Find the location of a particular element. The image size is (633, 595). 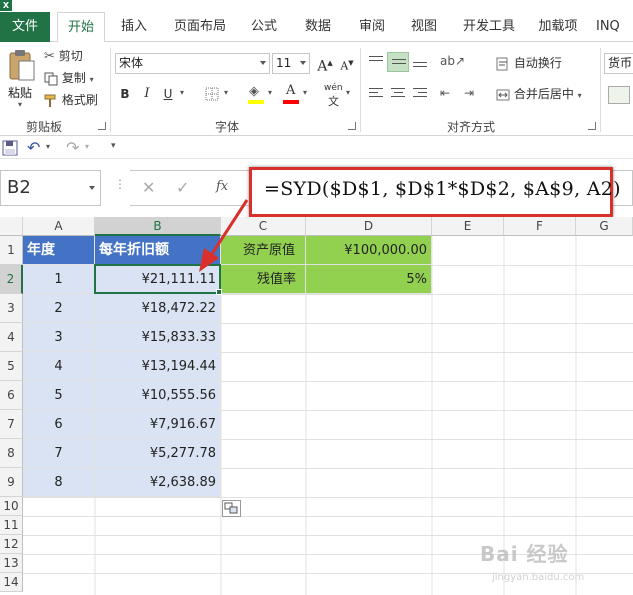

cell-b1: 每年折旧额 is located at coordinates (158, 250).